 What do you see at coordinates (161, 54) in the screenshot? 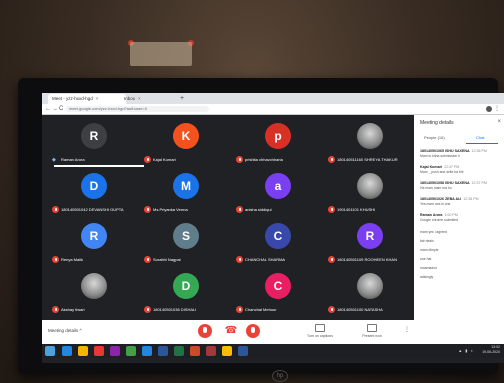
I see `wall-paper-note` at bounding box center [161, 54].